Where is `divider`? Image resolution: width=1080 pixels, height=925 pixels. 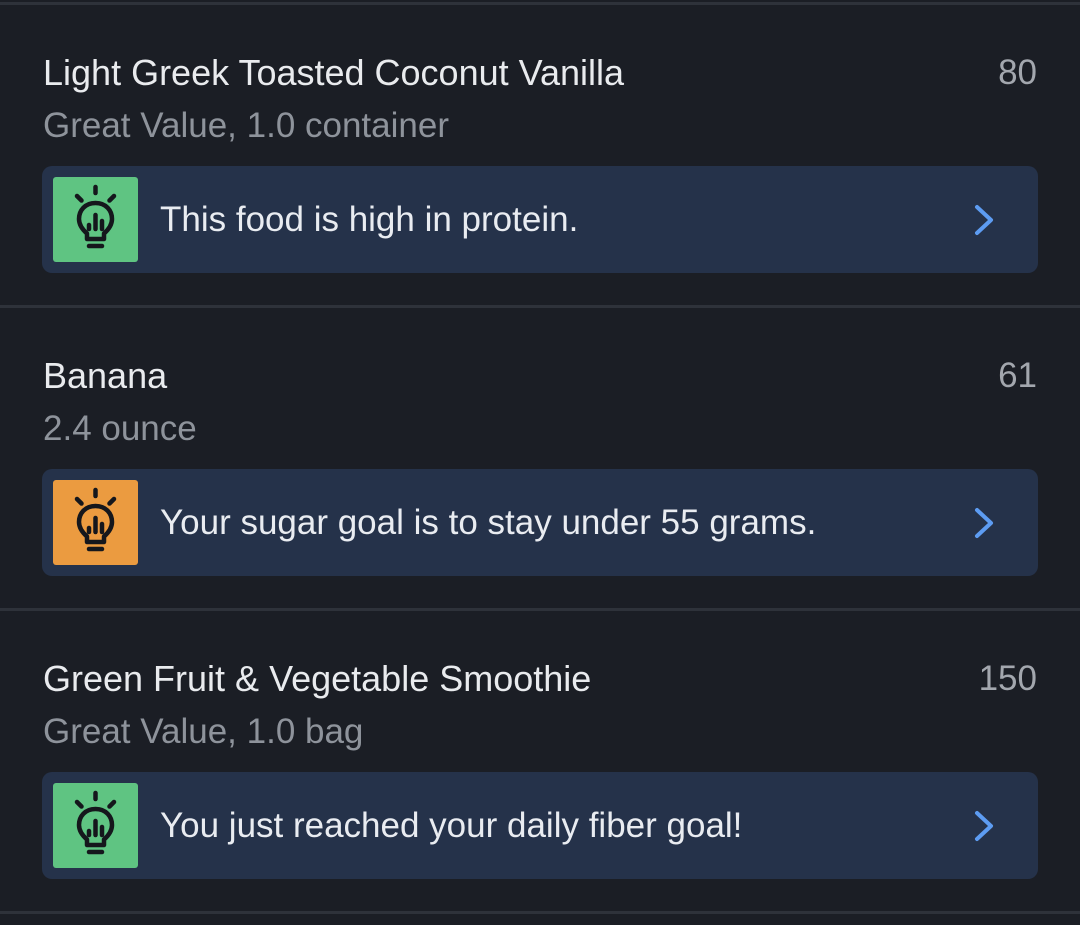
divider is located at coordinates (540, 912).